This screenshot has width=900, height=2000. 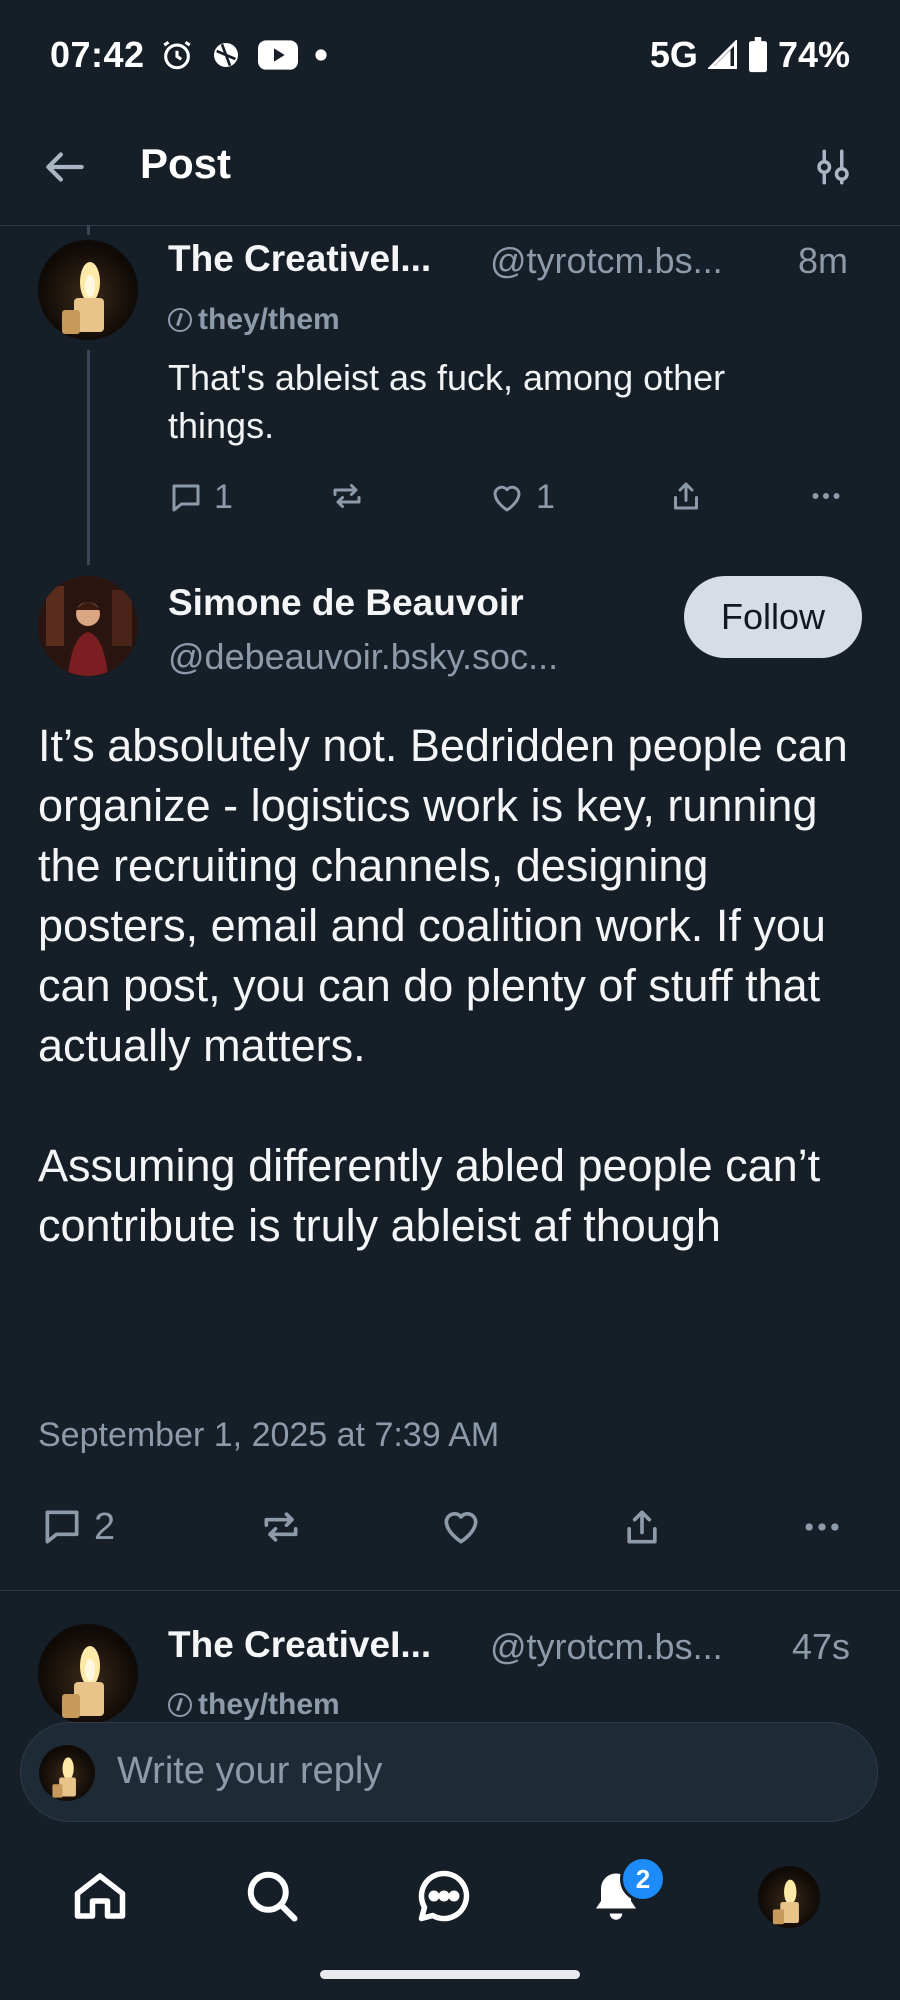 What do you see at coordinates (789, 1897) in the screenshot?
I see `profile-avatar` at bounding box center [789, 1897].